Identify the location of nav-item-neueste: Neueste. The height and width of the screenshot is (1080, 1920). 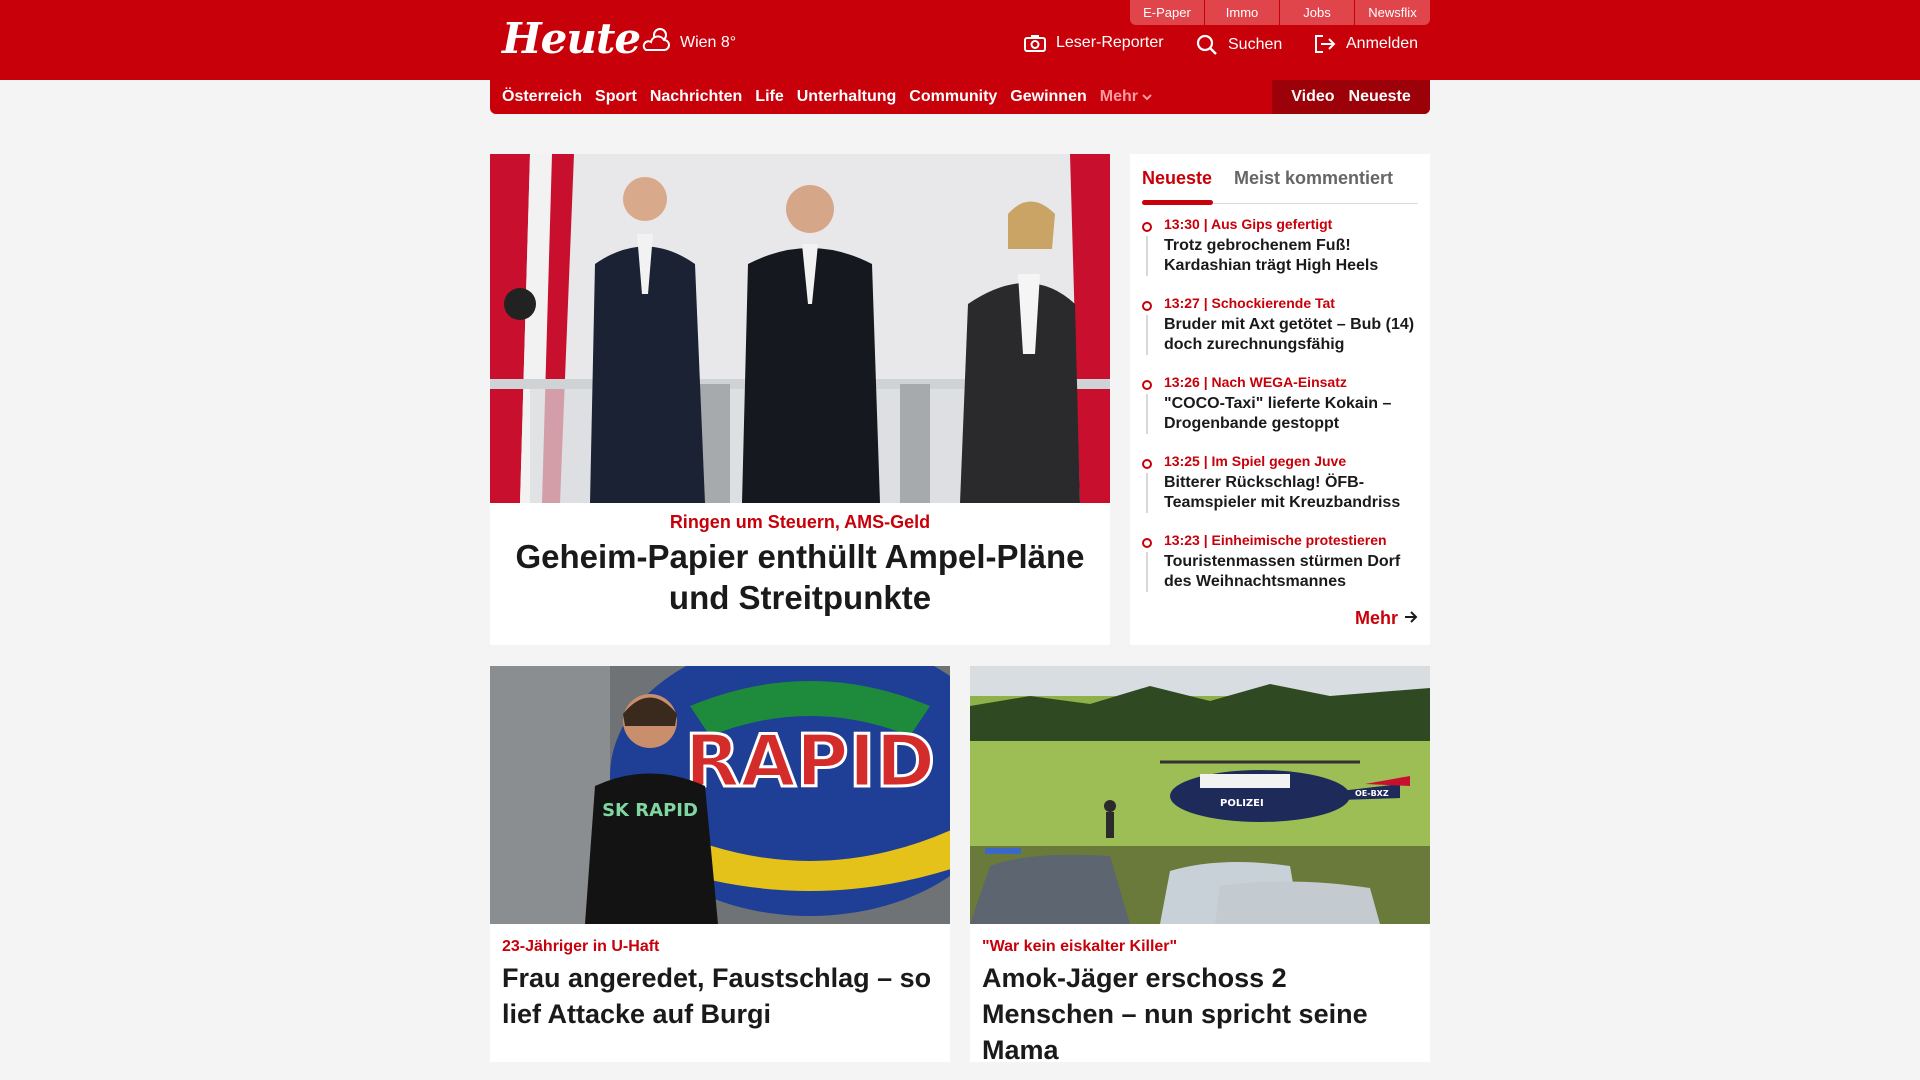
(1380, 97).